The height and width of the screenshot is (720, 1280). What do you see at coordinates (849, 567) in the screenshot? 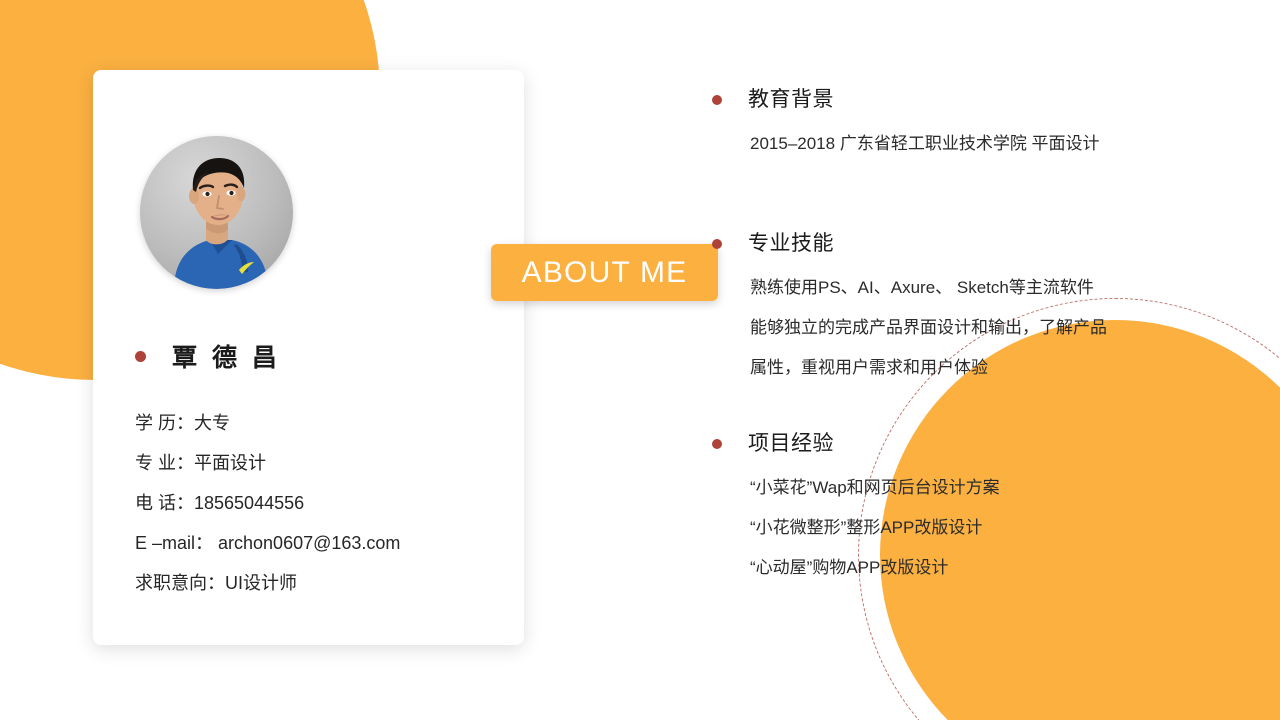
I see `project-line: “心动屋”购物APP改版设计` at bounding box center [849, 567].